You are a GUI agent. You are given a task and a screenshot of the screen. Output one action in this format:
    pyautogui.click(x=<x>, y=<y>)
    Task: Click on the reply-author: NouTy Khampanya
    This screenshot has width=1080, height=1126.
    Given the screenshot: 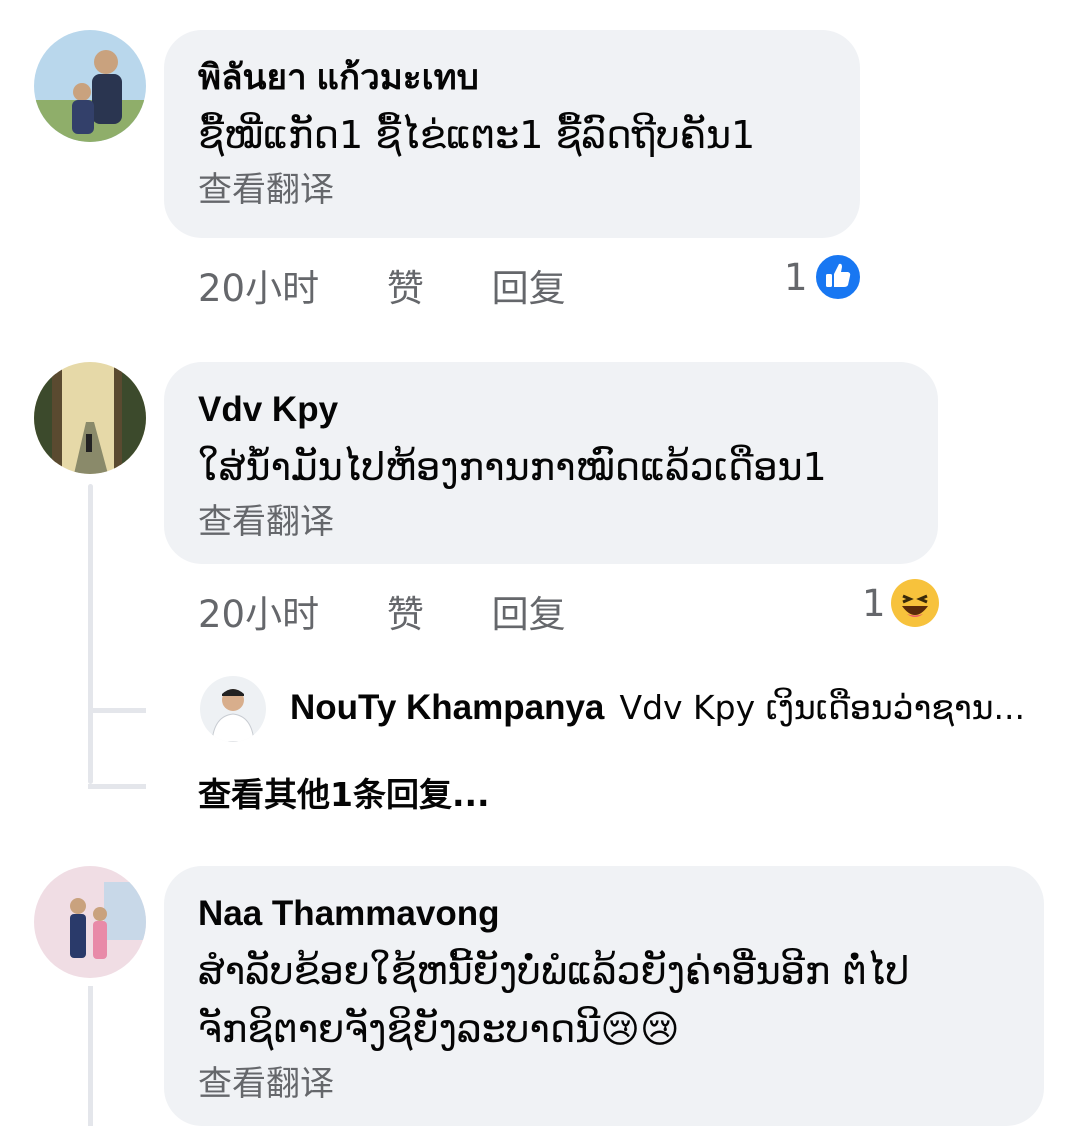 What is the action you would take?
    pyautogui.click(x=447, y=707)
    